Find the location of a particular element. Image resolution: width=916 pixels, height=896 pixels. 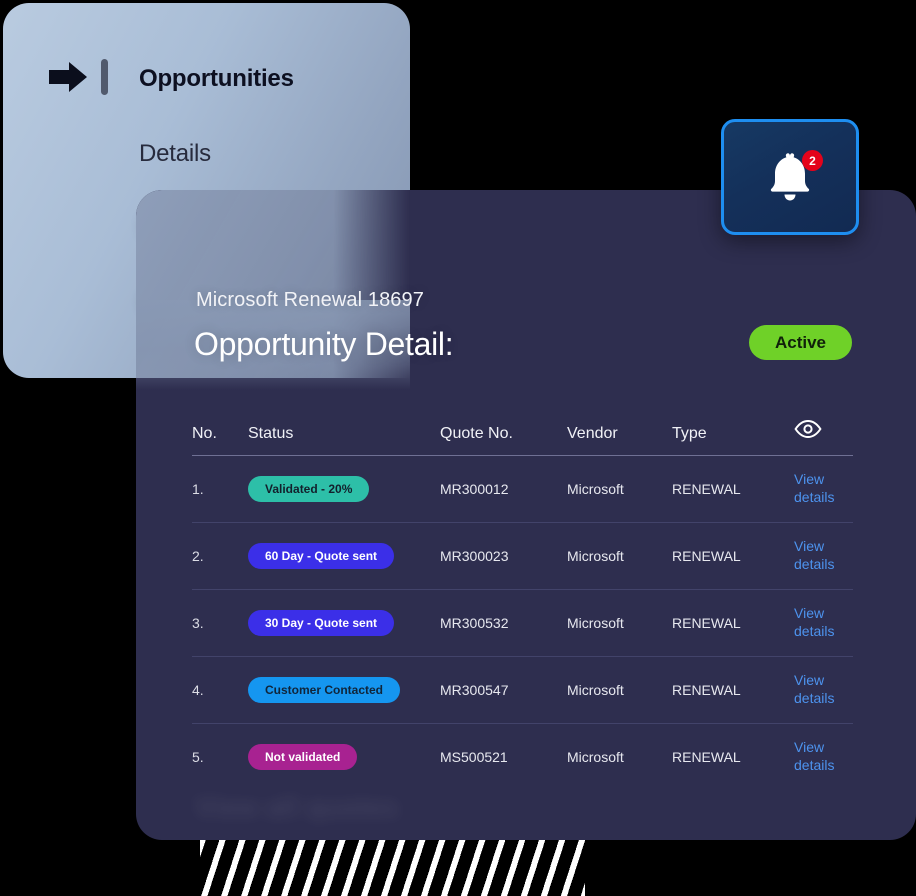

column-header-type: Type is located at coordinates (733, 434).